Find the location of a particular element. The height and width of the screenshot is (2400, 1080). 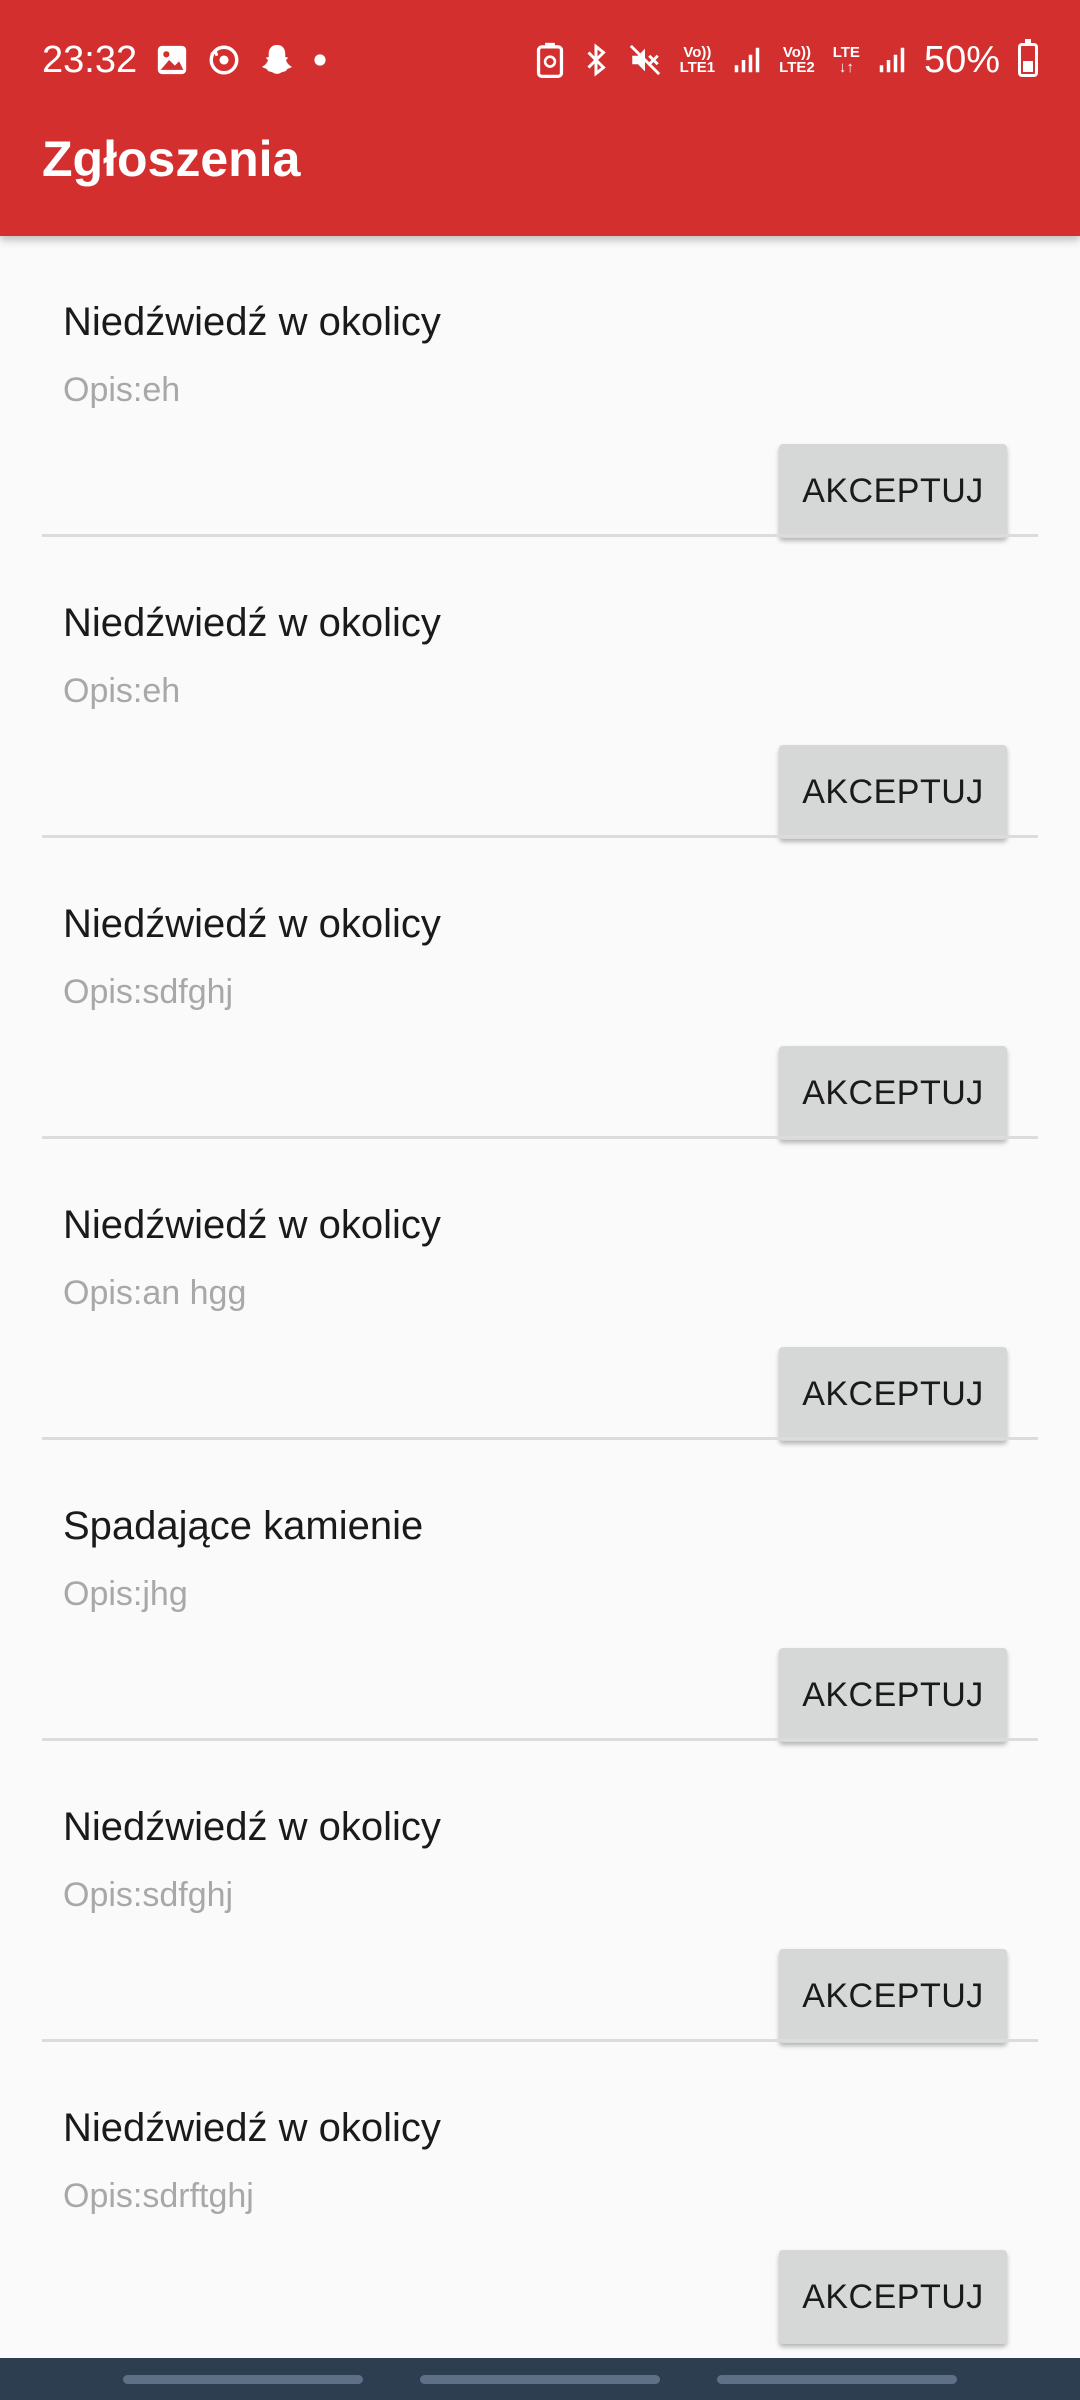

sim1-volte-icon: Vo)) LTE1 is located at coordinates (697, 60).